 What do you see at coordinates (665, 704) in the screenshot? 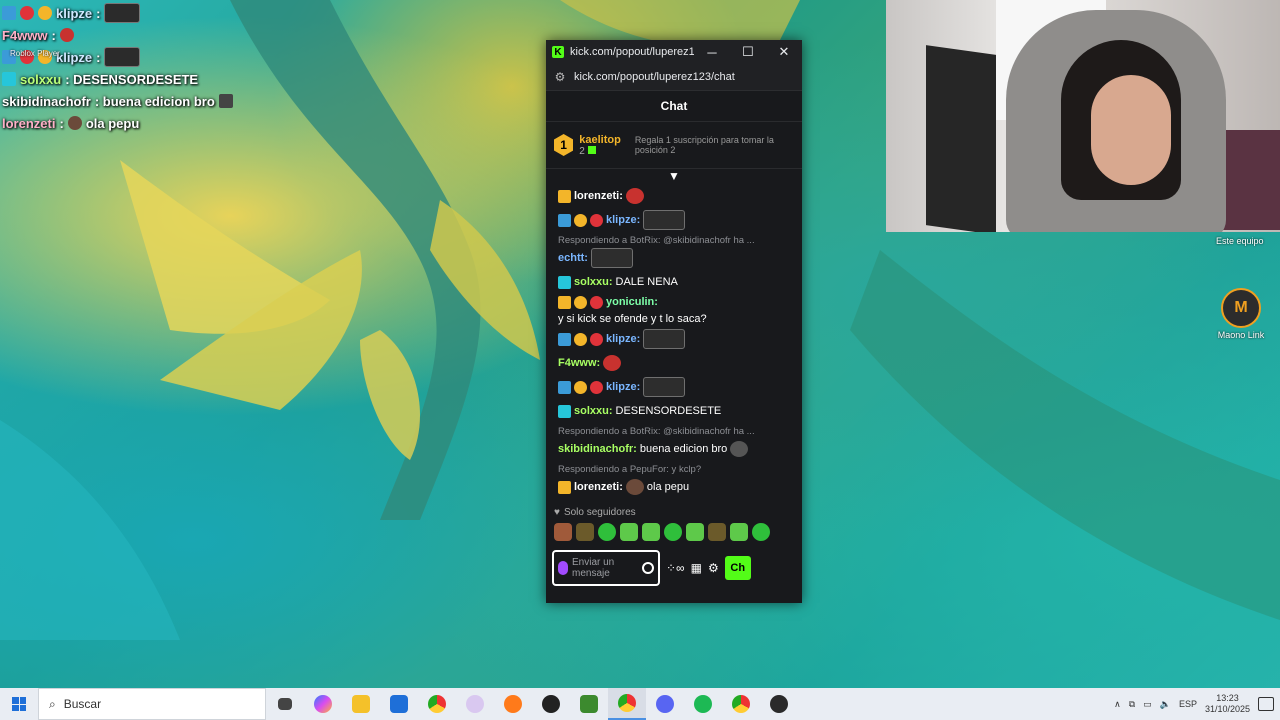
I see `discord-icon` at bounding box center [665, 704].